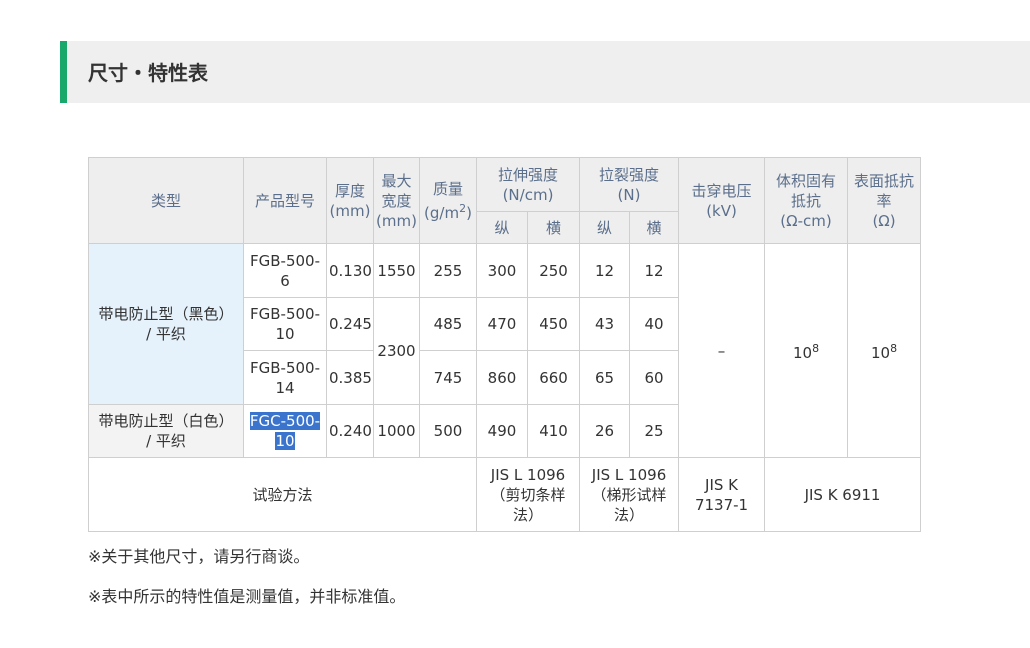 The image size is (1030, 648). I want to click on tensile-longitudinal-cell: 490, so click(502, 431).